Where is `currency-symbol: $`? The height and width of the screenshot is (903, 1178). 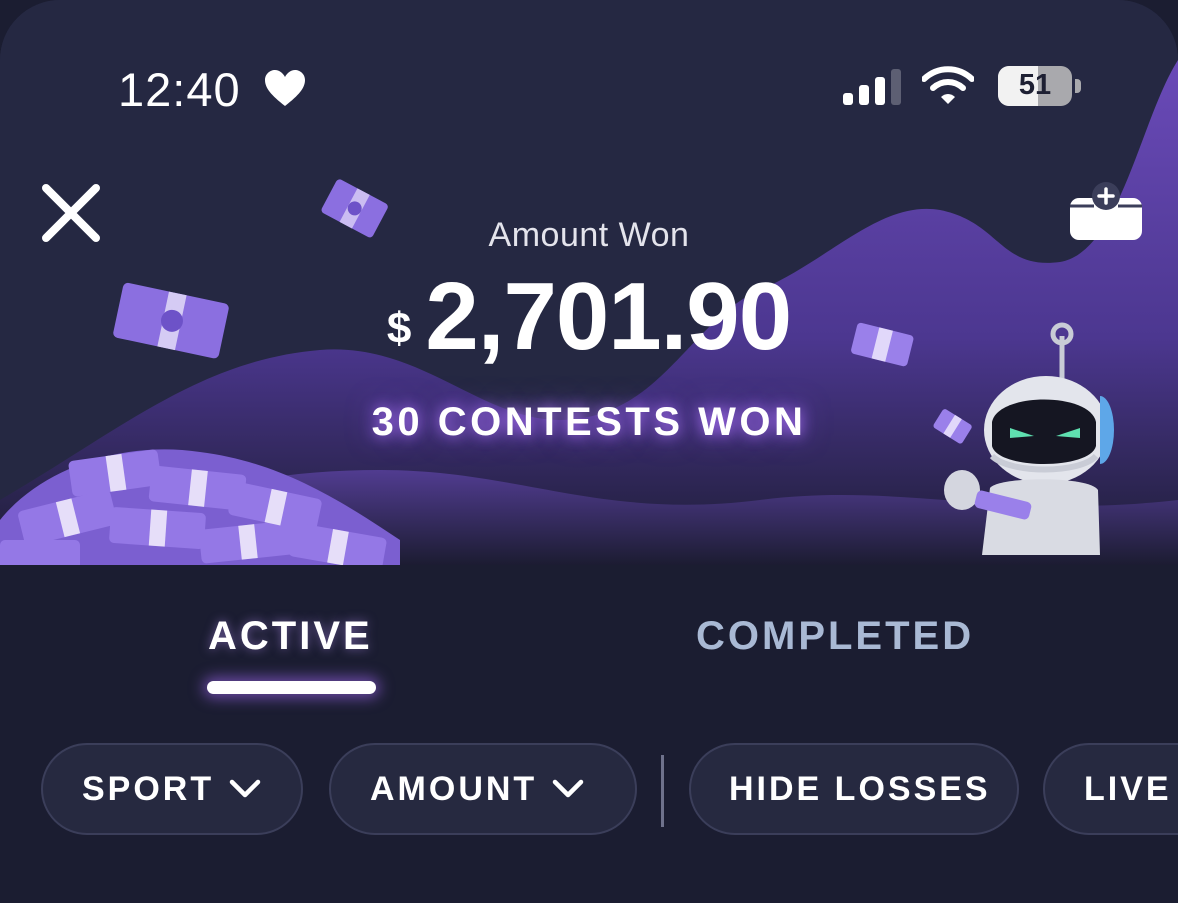 currency-symbol: $ is located at coordinates (399, 328).